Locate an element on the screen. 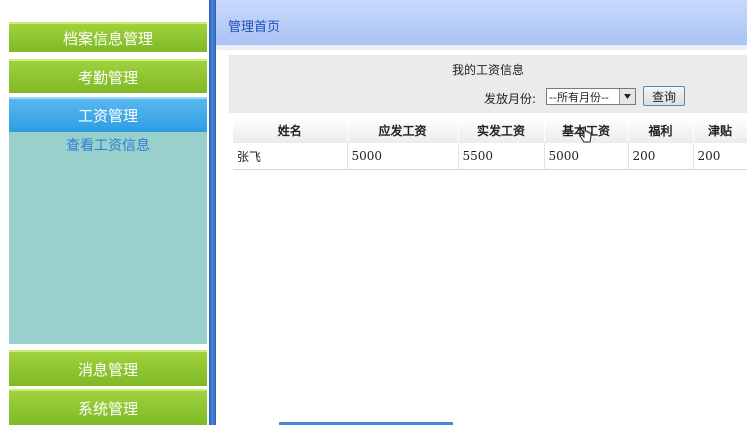  month-filter-label: 发放月份: is located at coordinates (510, 99).